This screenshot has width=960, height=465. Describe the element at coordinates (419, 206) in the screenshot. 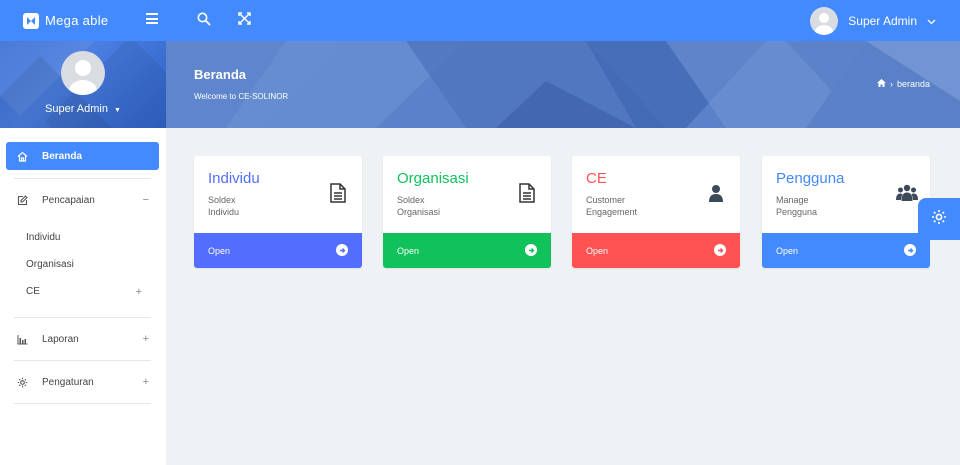

I see `card-description: Soldex Organisasi` at that location.